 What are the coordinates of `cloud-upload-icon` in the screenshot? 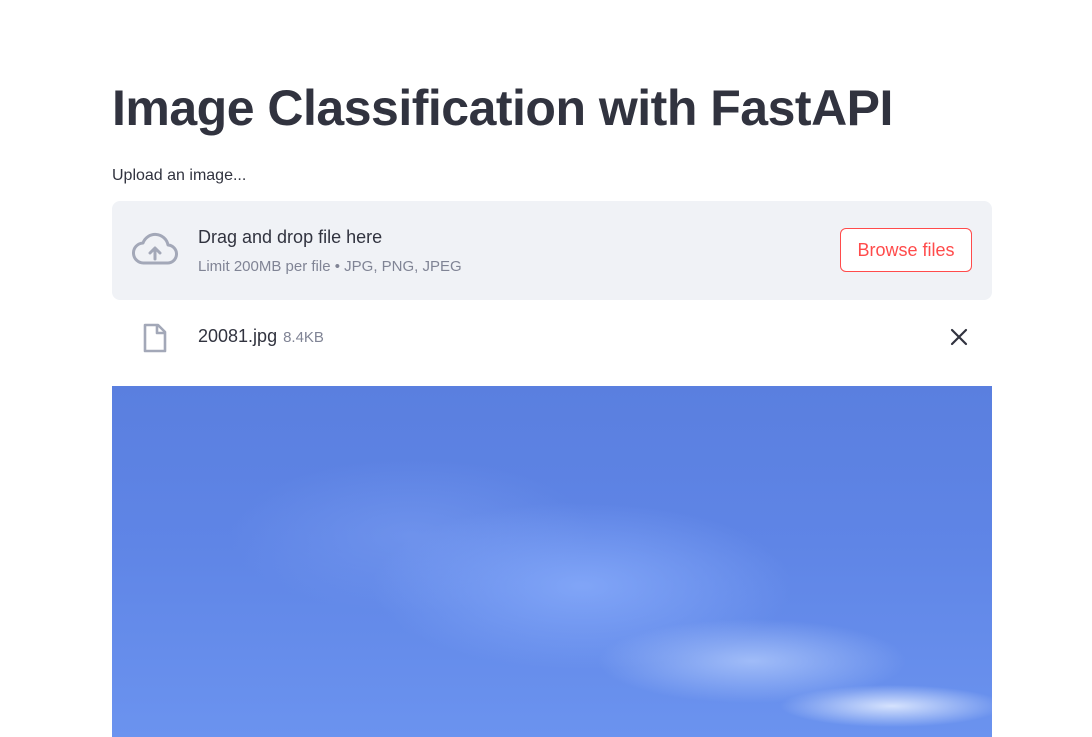 It's located at (155, 250).